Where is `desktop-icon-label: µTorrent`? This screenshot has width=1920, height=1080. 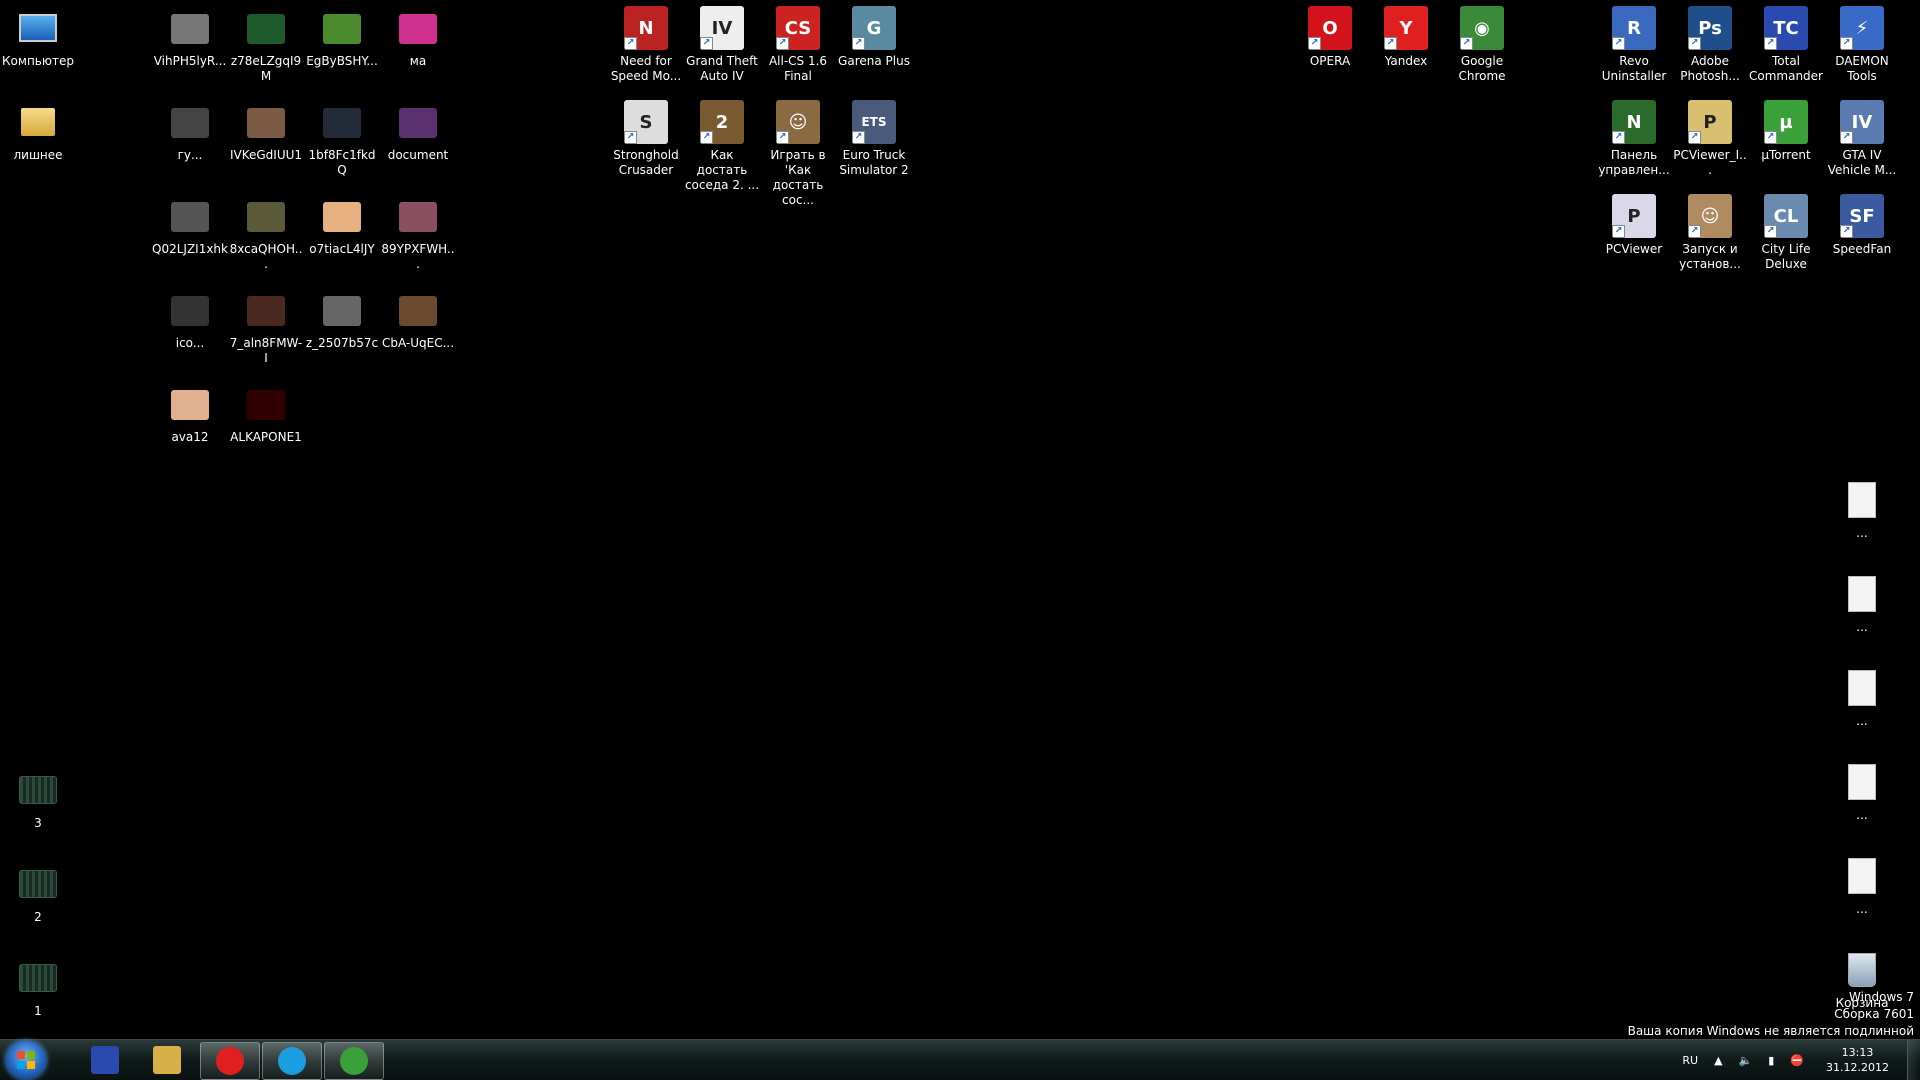
desktop-icon-label: µTorrent is located at coordinates (1786, 155).